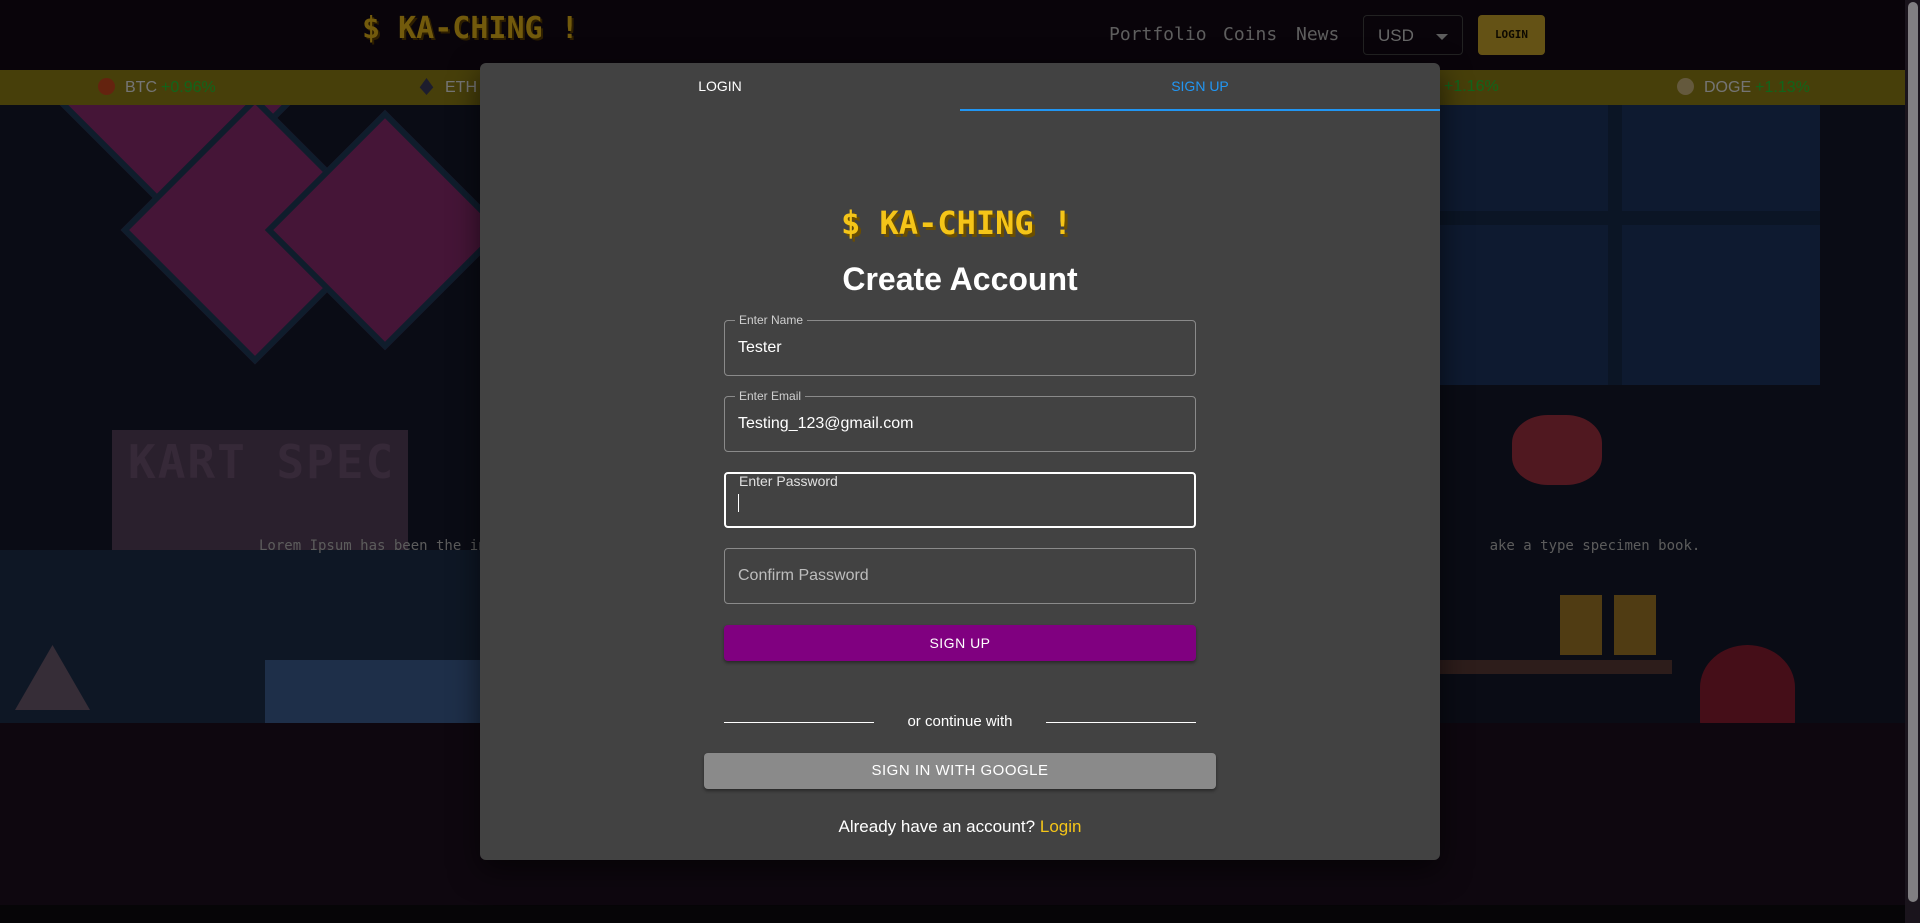 Image resolution: width=1920 pixels, height=923 pixels. What do you see at coordinates (1061, 826) in the screenshot?
I see `login-link: Login` at bounding box center [1061, 826].